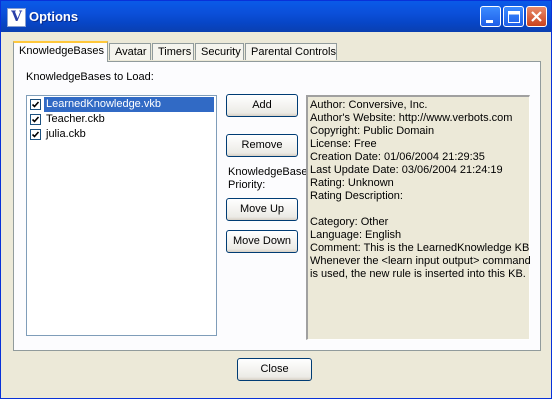 This screenshot has height=399, width=552. What do you see at coordinates (90, 77) in the screenshot?
I see `kb-load-label: KnowledgeBases to Load:` at bounding box center [90, 77].